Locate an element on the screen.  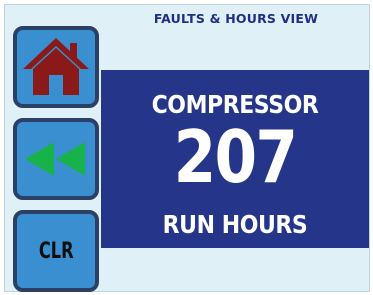
page-title: FAULTS & HOURS VIEW is located at coordinates (236, 18).